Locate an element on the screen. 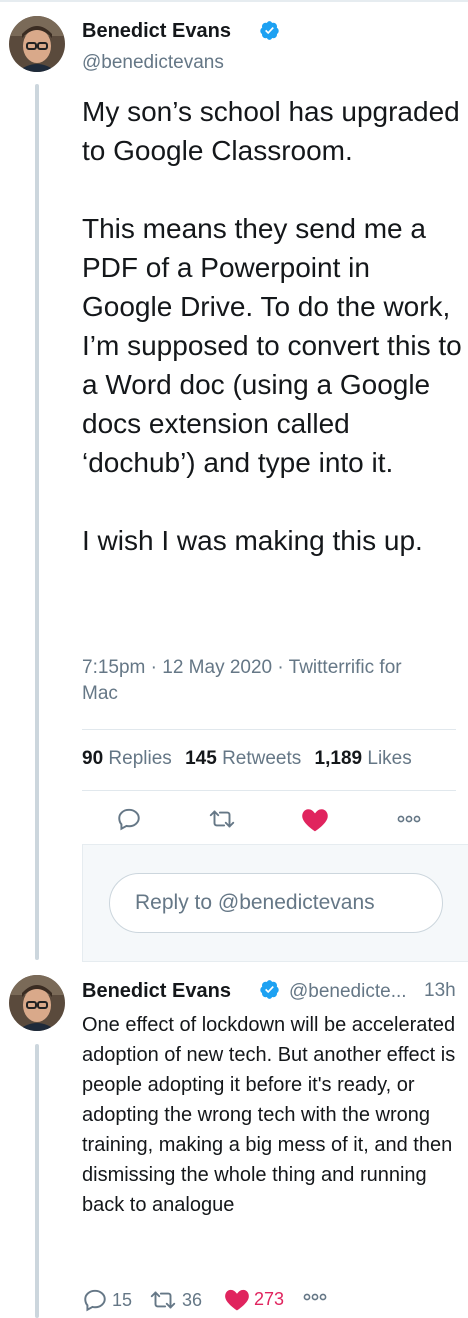  retweet-button: 36 is located at coordinates (175, 1300).